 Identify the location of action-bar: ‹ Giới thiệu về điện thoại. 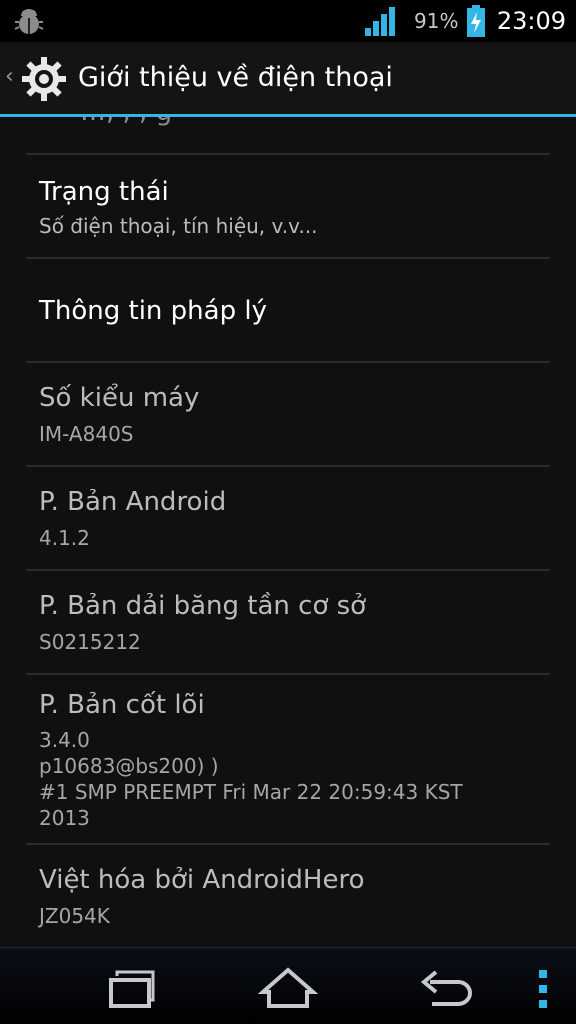
(288, 79).